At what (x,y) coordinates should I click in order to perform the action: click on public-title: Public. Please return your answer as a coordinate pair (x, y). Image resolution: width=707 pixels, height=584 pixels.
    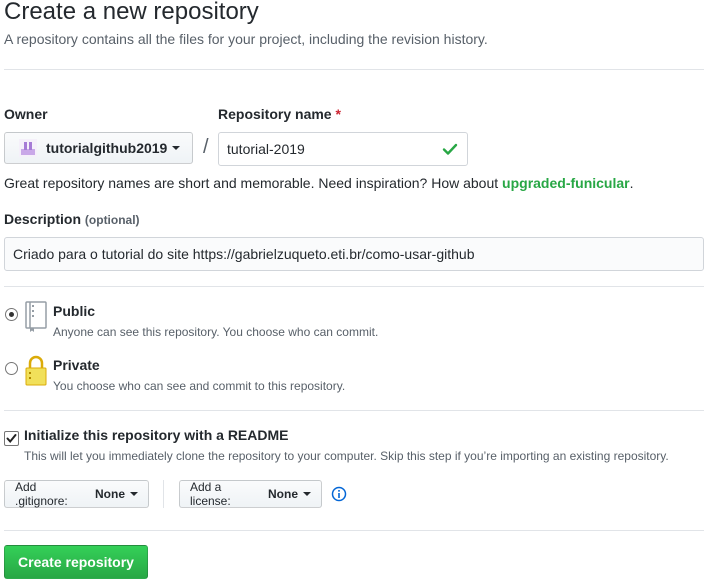
    Looking at the image, I should click on (74, 311).